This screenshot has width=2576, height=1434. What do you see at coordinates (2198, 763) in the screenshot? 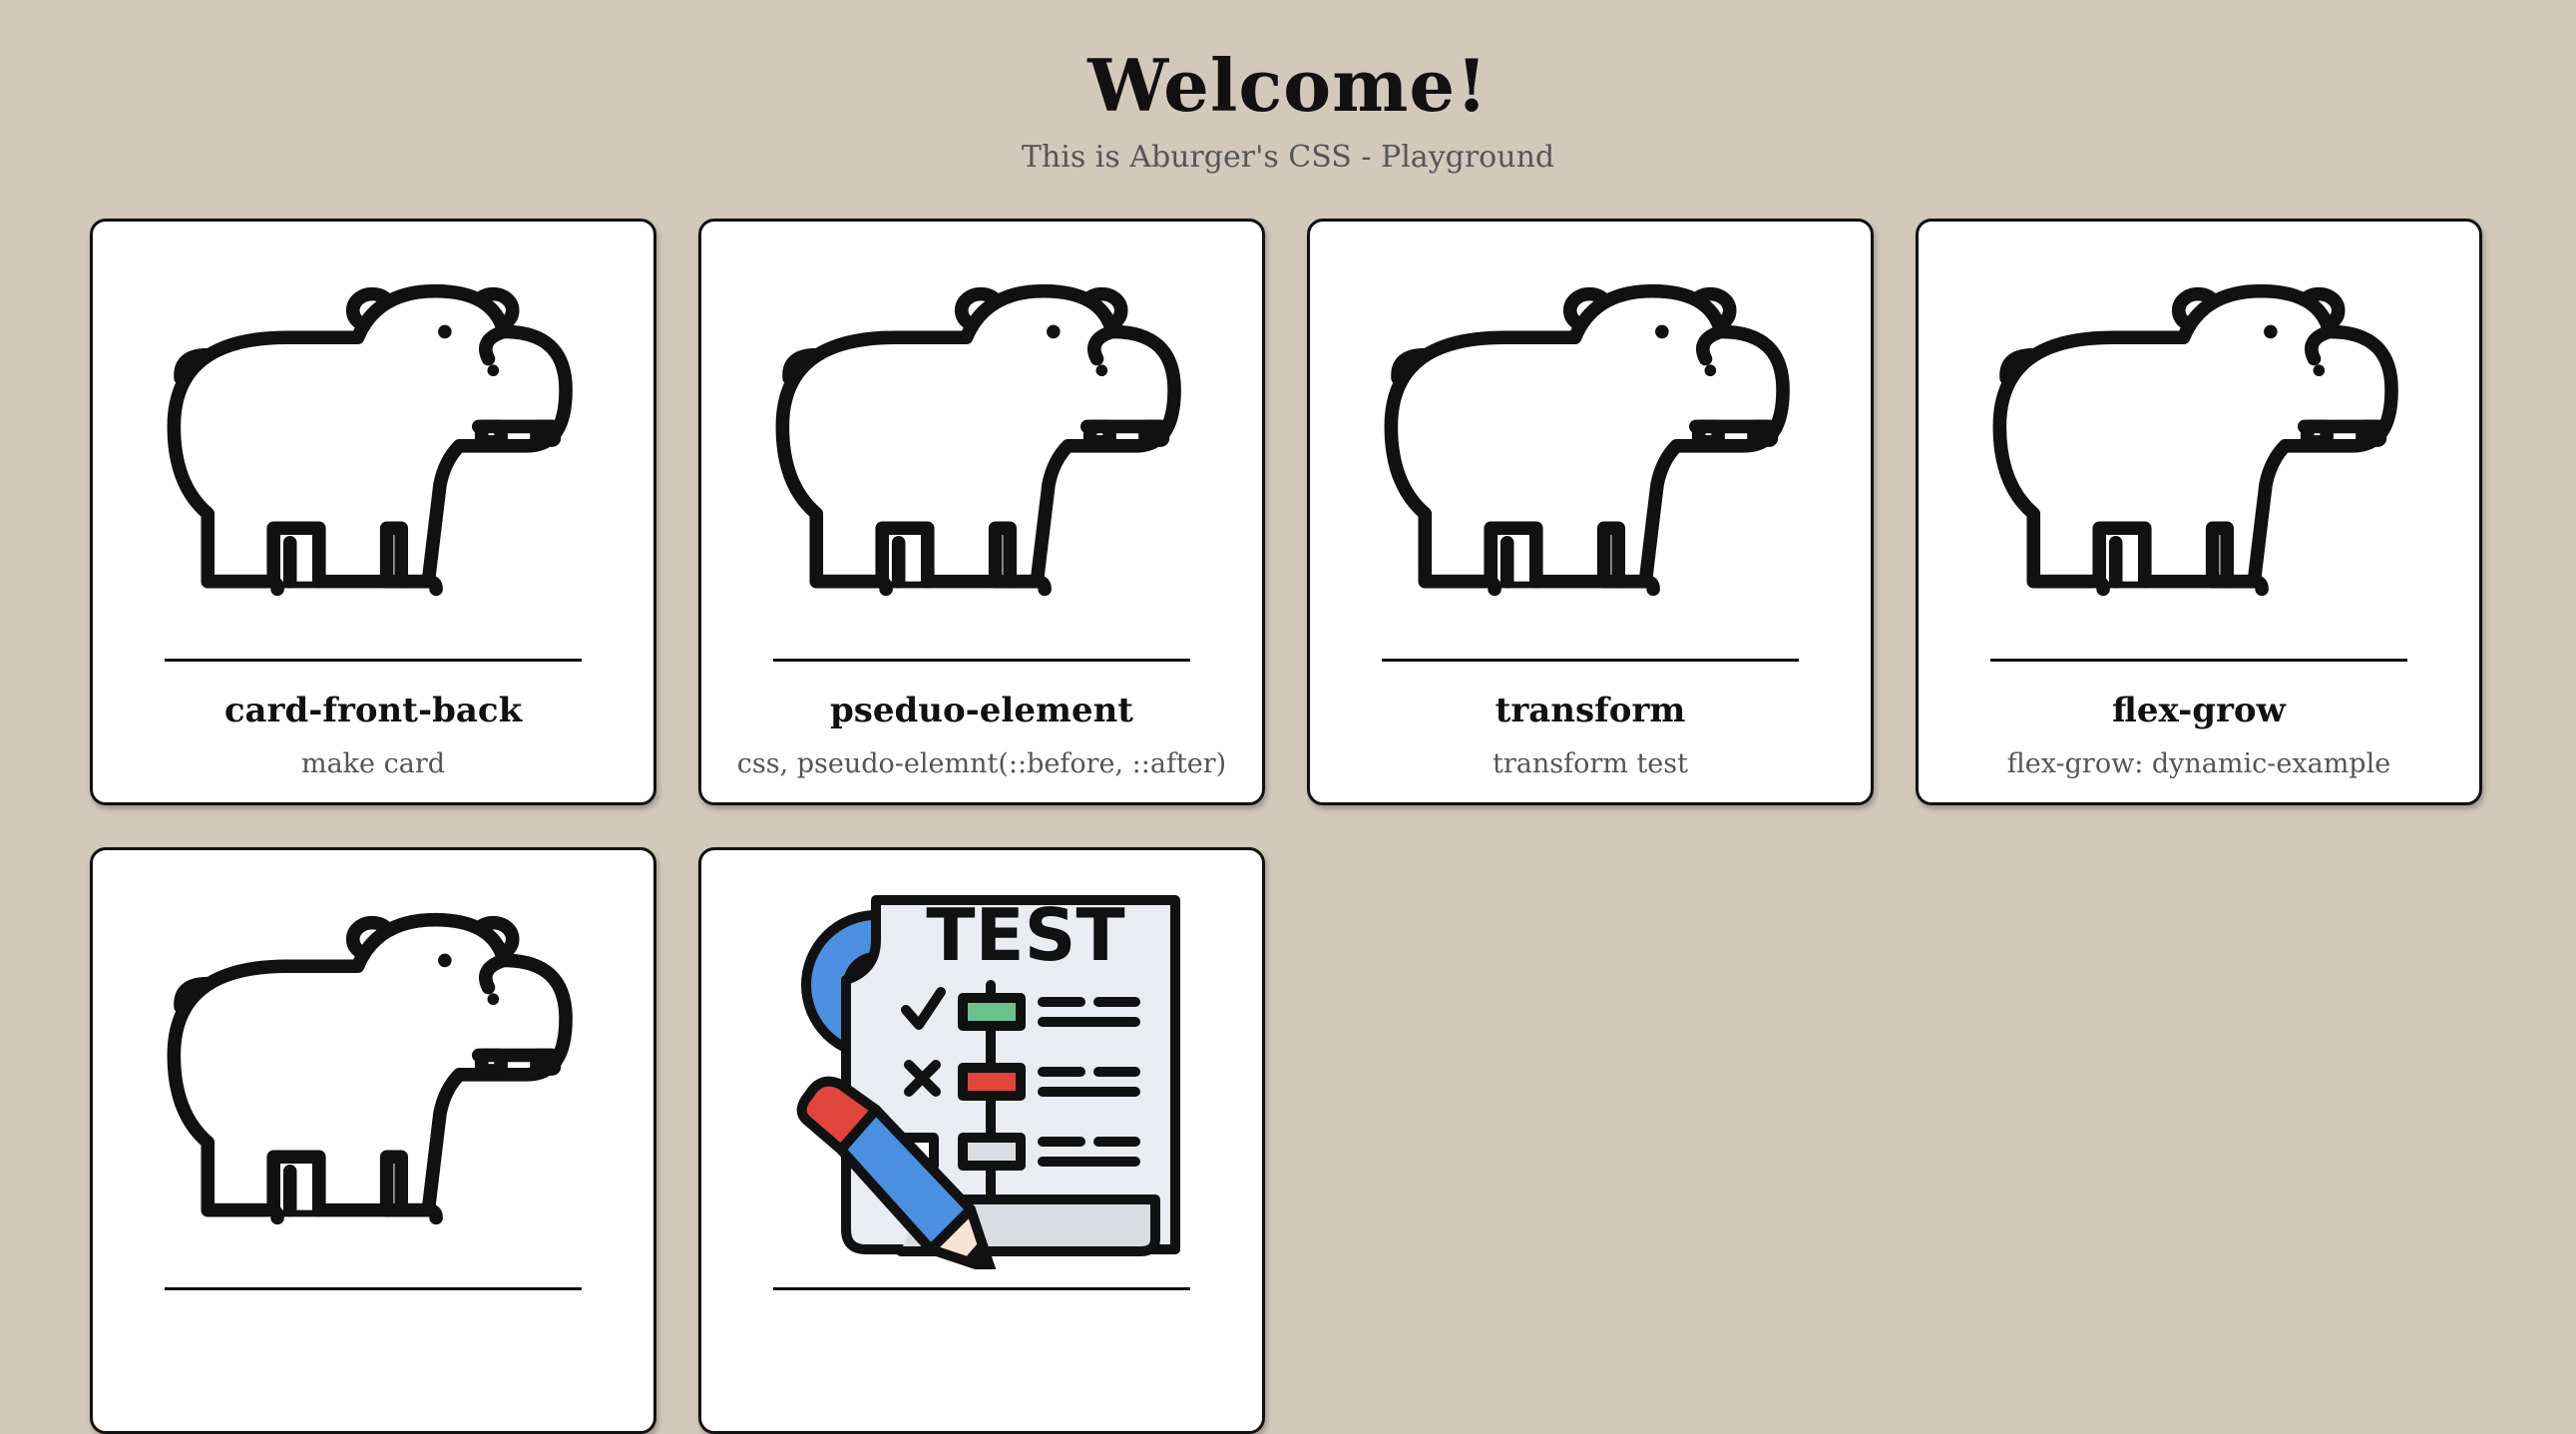
I see `card-description: flex-grow: dynamic-example` at bounding box center [2198, 763].